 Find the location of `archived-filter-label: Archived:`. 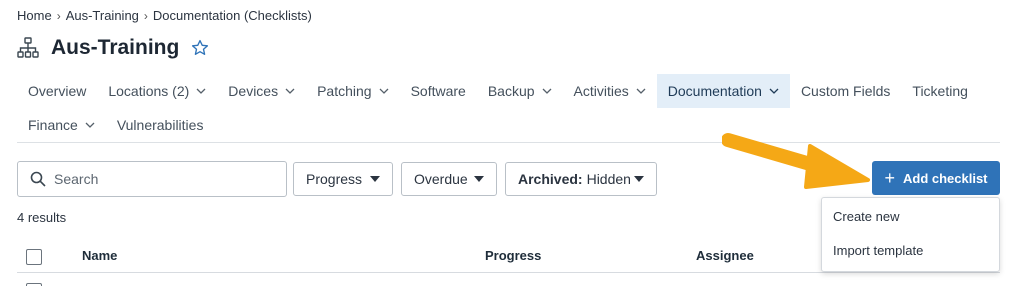

archived-filter-label: Archived: is located at coordinates (550, 179).